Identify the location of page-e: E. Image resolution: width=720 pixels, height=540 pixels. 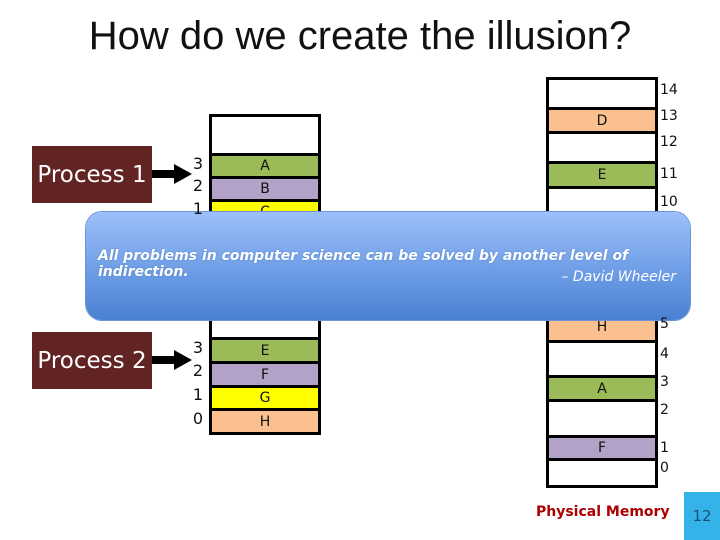
(265, 349).